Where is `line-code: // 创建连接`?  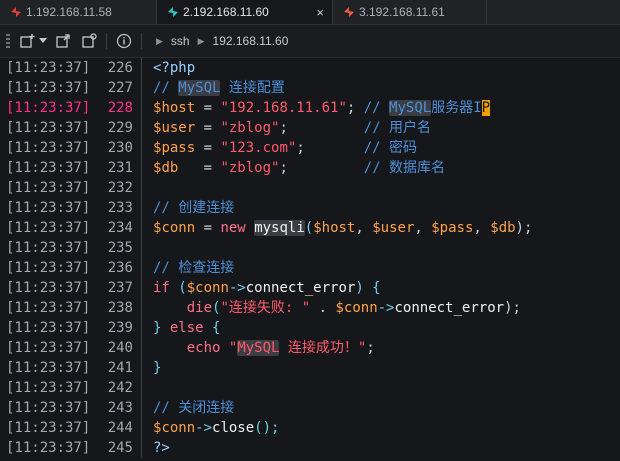
line-code: // 创建连接 is located at coordinates (386, 208).